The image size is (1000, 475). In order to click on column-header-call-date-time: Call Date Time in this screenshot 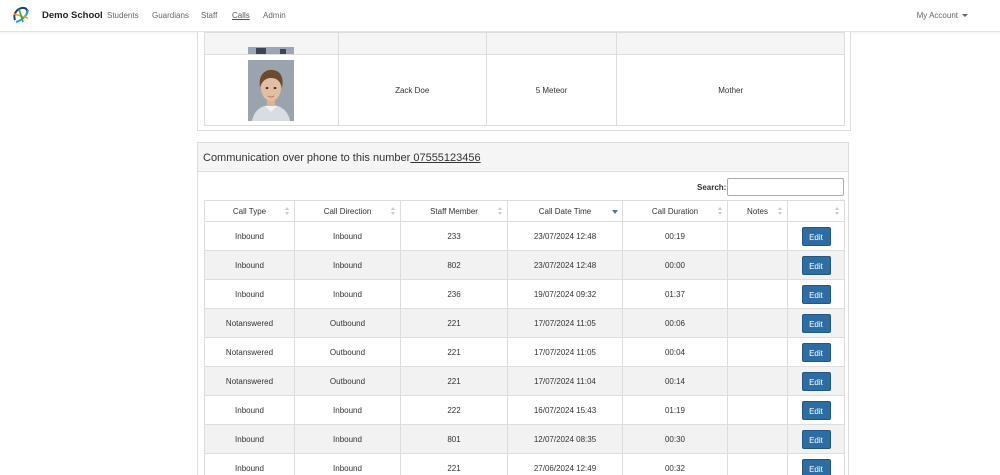, I will do `click(565, 211)`.